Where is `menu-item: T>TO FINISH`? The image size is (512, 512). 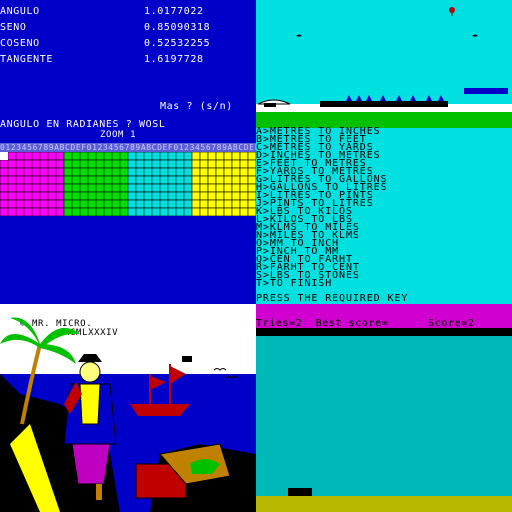
menu-item: T>TO FINISH is located at coordinates (322, 284).